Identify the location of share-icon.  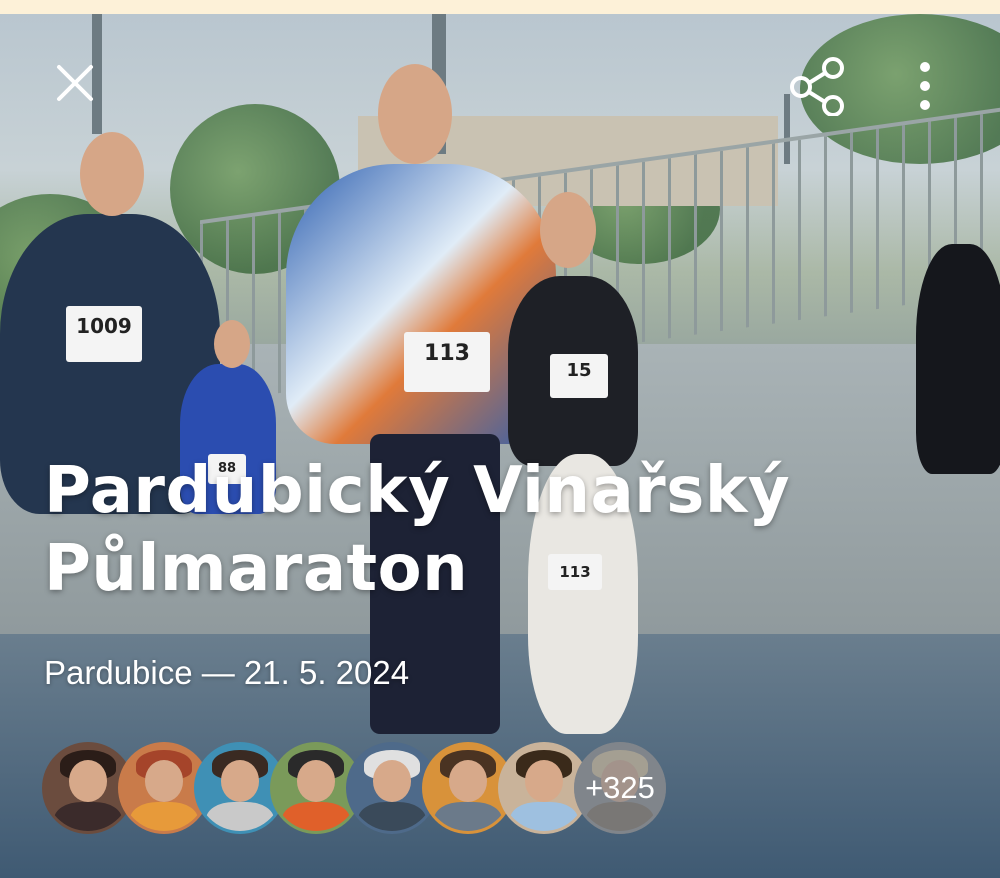
(818, 86).